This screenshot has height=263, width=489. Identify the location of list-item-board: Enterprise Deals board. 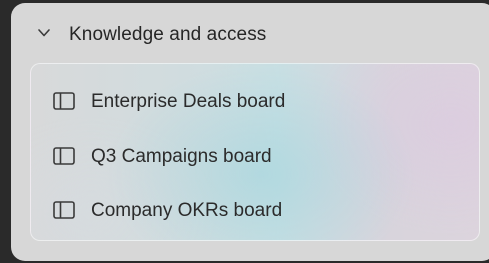
(255, 102).